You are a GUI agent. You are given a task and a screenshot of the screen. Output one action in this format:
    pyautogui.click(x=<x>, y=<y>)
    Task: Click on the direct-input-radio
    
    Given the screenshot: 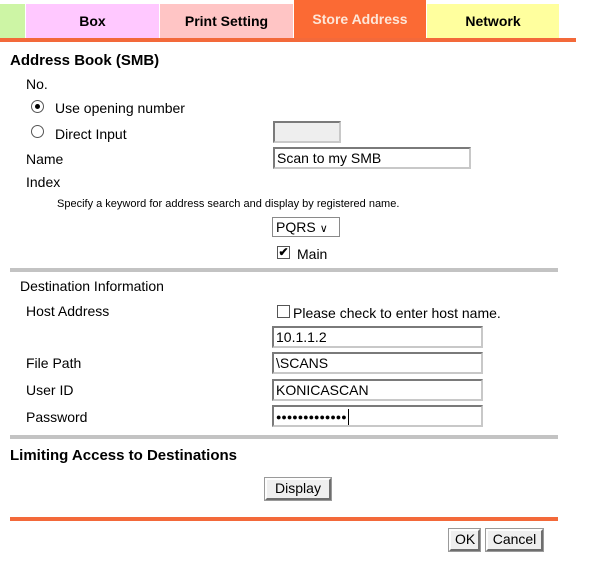 What is the action you would take?
    pyautogui.click(x=37, y=131)
    